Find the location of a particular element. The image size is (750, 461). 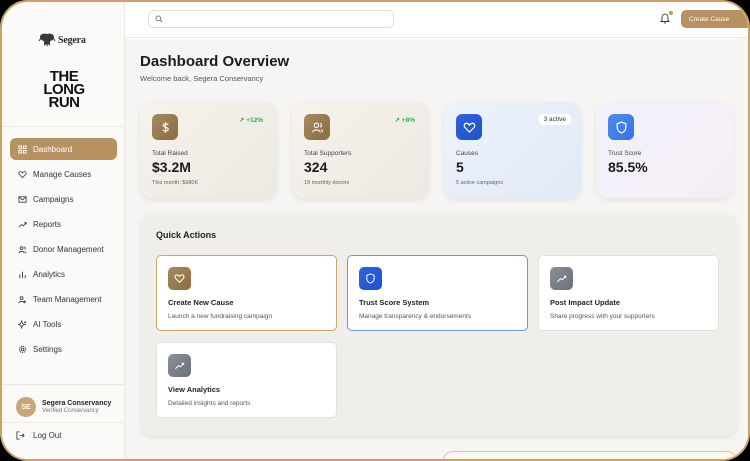

next-section-peek is located at coordinates (590, 455).